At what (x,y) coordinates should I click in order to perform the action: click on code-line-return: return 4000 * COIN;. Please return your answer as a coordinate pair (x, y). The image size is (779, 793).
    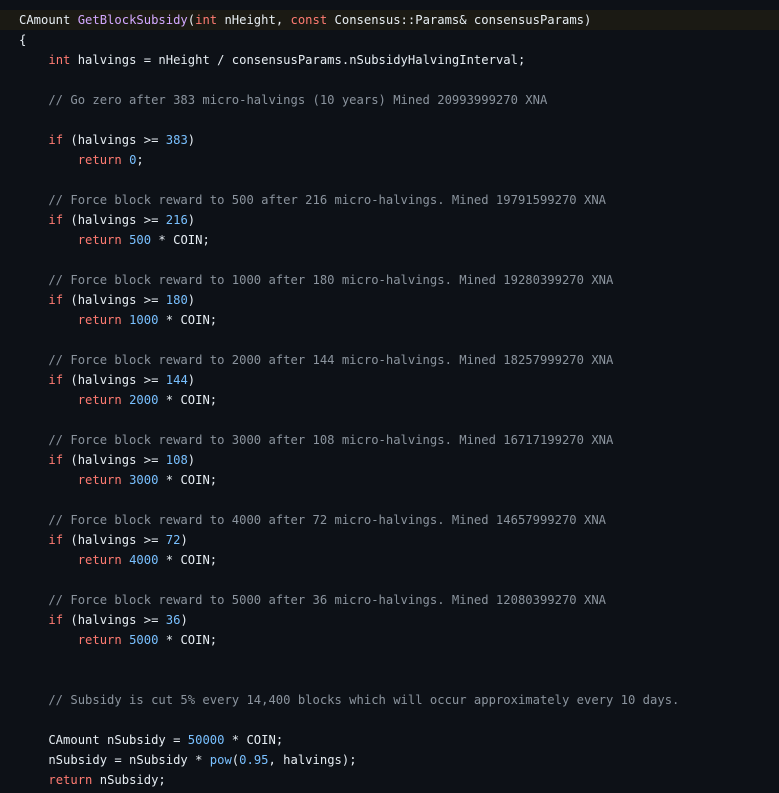
    Looking at the image, I should click on (389, 560).